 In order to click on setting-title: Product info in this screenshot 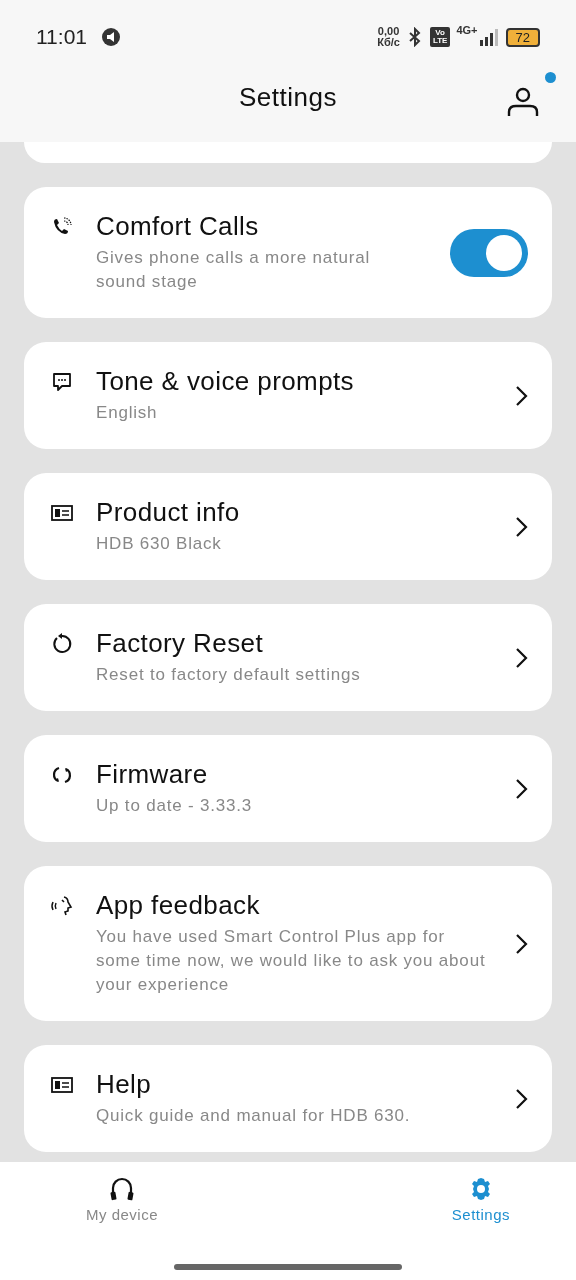, I will do `click(168, 512)`.